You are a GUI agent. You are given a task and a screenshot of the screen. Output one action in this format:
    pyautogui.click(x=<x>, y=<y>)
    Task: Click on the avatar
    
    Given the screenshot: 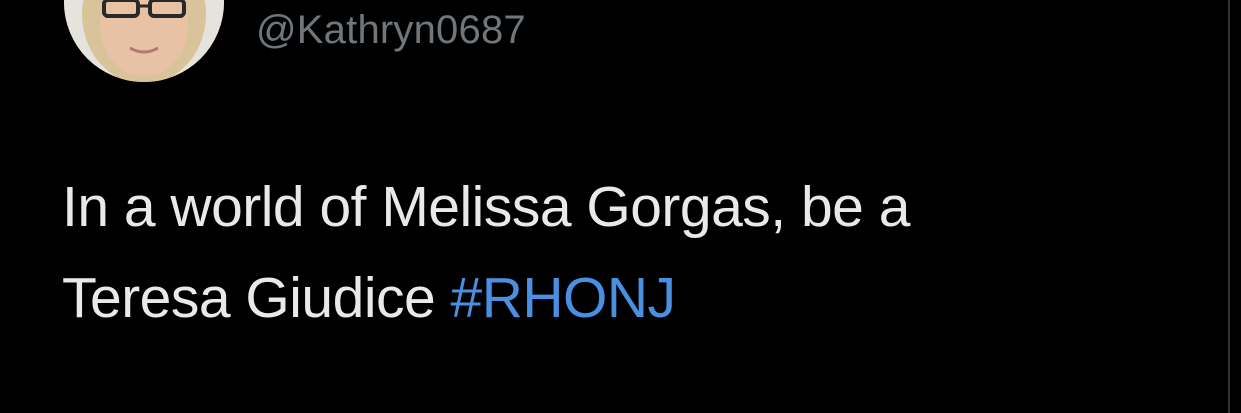 What is the action you would take?
    pyautogui.click(x=144, y=41)
    